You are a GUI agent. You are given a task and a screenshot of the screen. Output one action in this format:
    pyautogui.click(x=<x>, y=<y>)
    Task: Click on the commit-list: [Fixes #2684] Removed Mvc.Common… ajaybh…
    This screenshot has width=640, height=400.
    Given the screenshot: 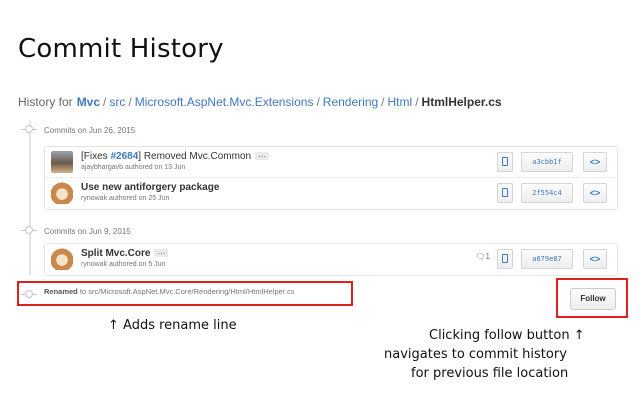 What is the action you would take?
    pyautogui.click(x=331, y=178)
    